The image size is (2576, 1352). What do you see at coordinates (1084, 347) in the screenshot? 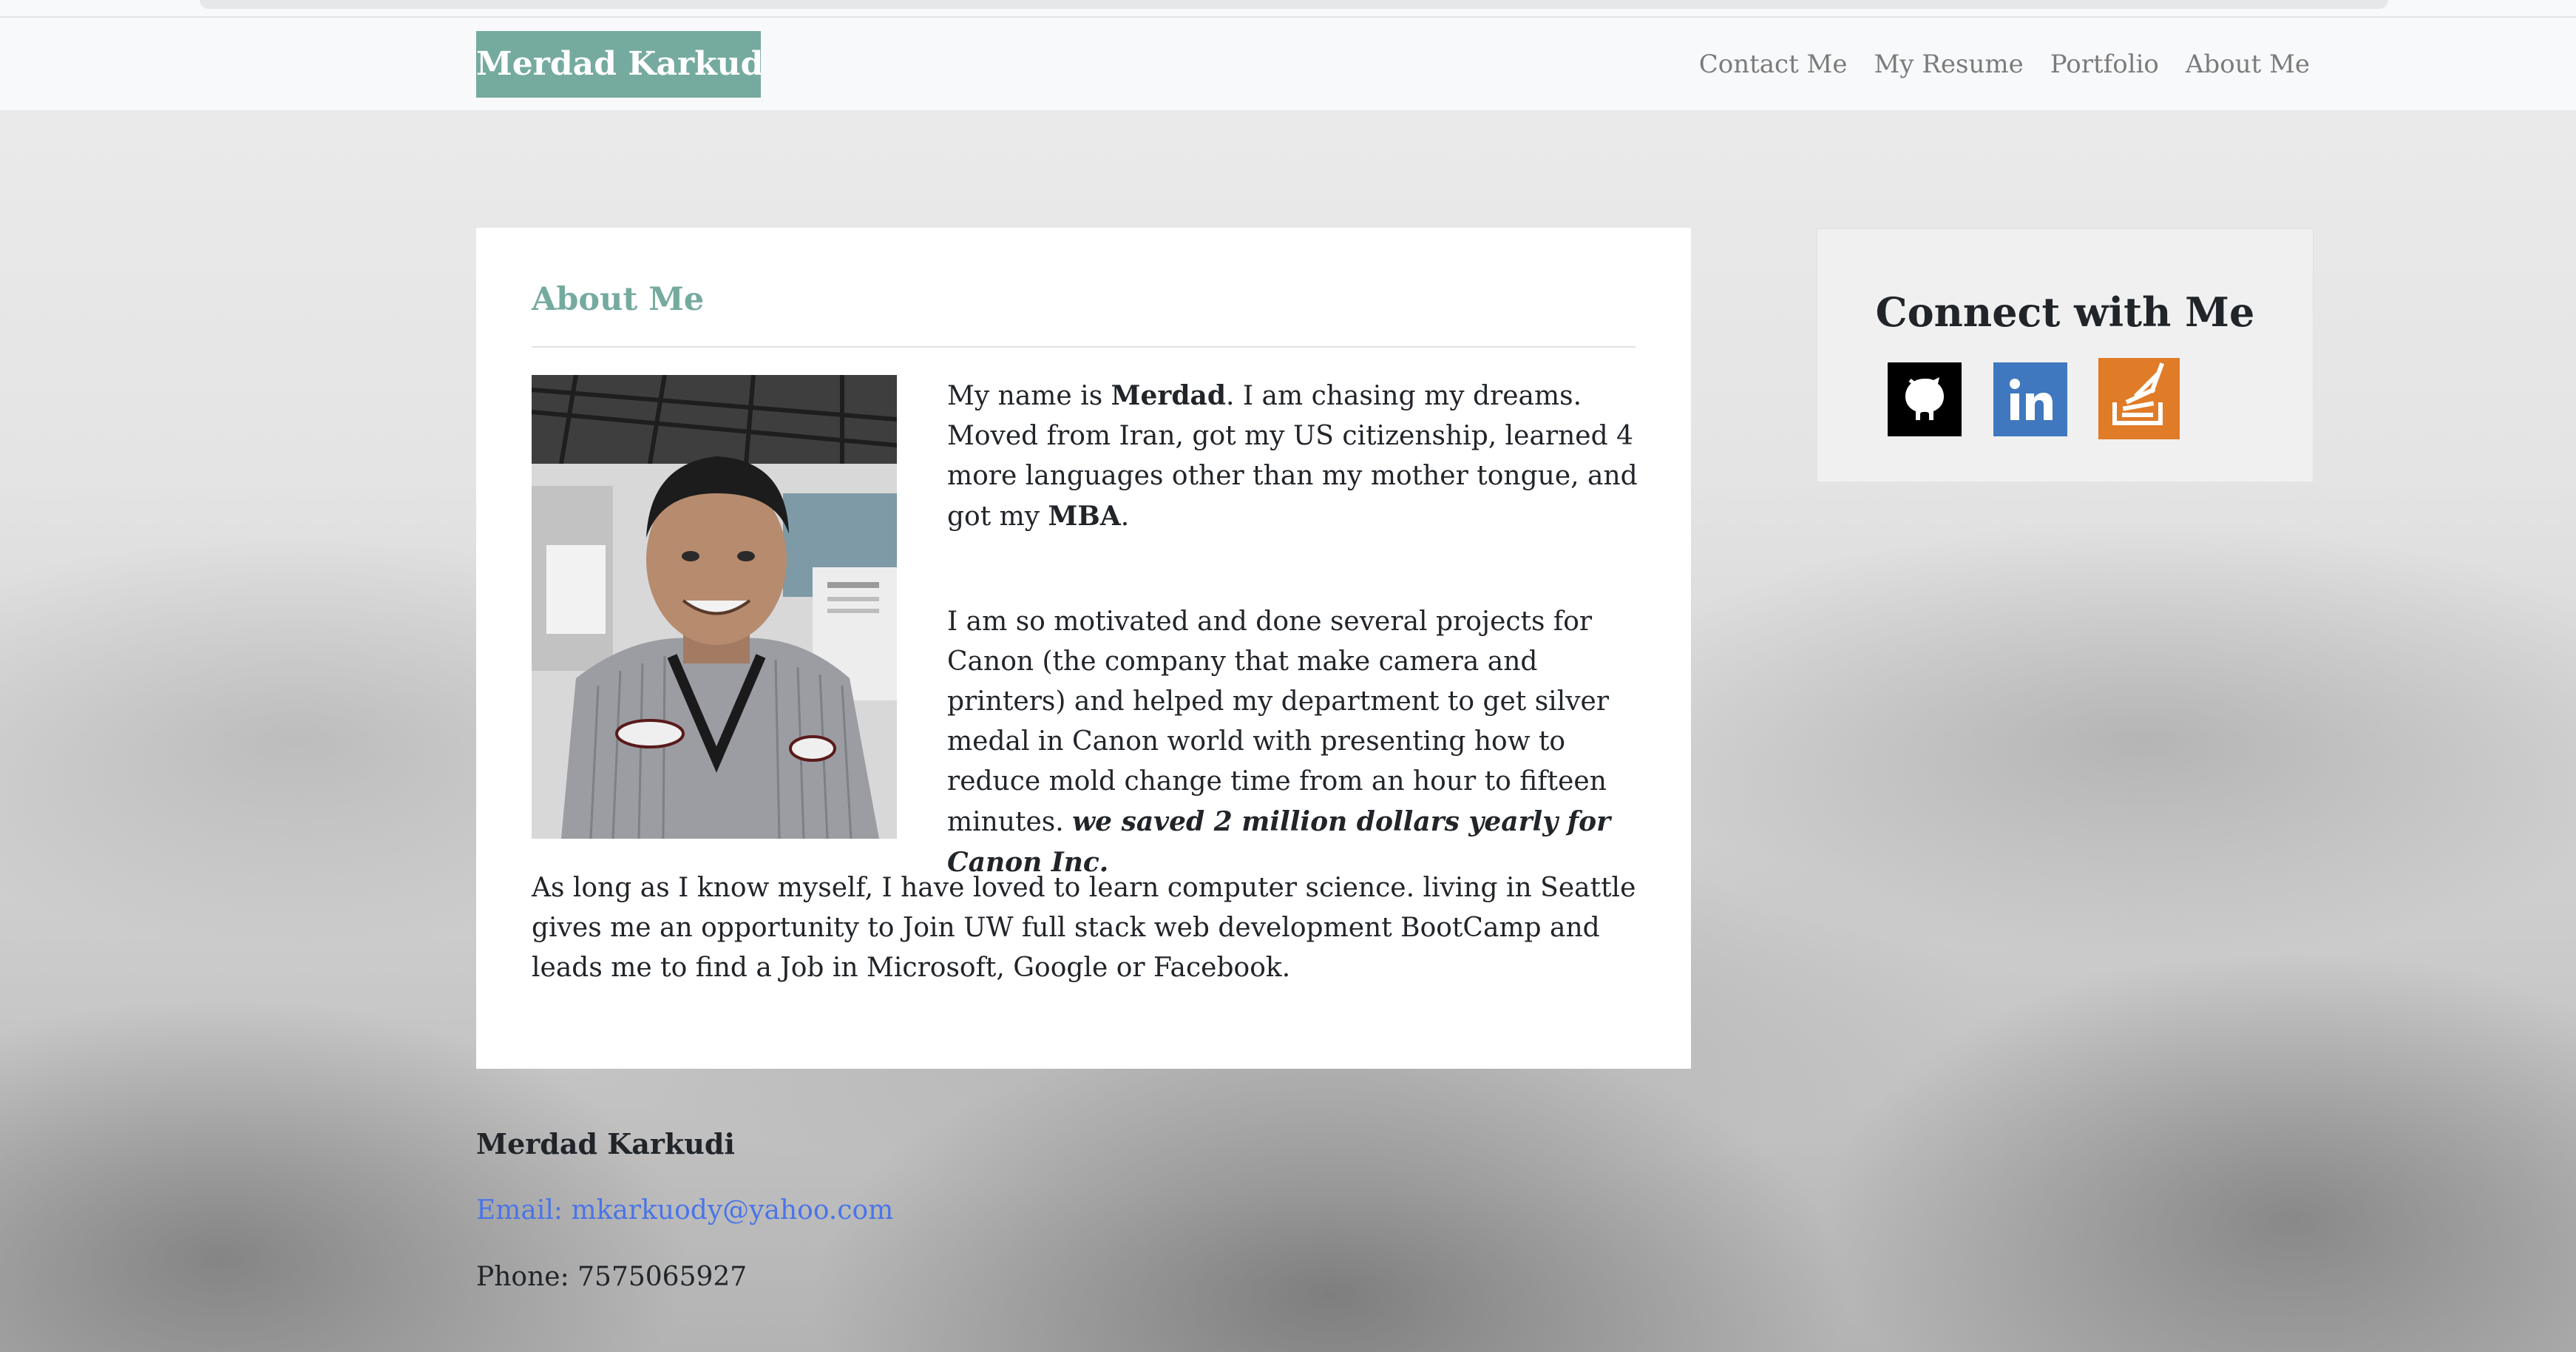
I see `title-divider` at bounding box center [1084, 347].